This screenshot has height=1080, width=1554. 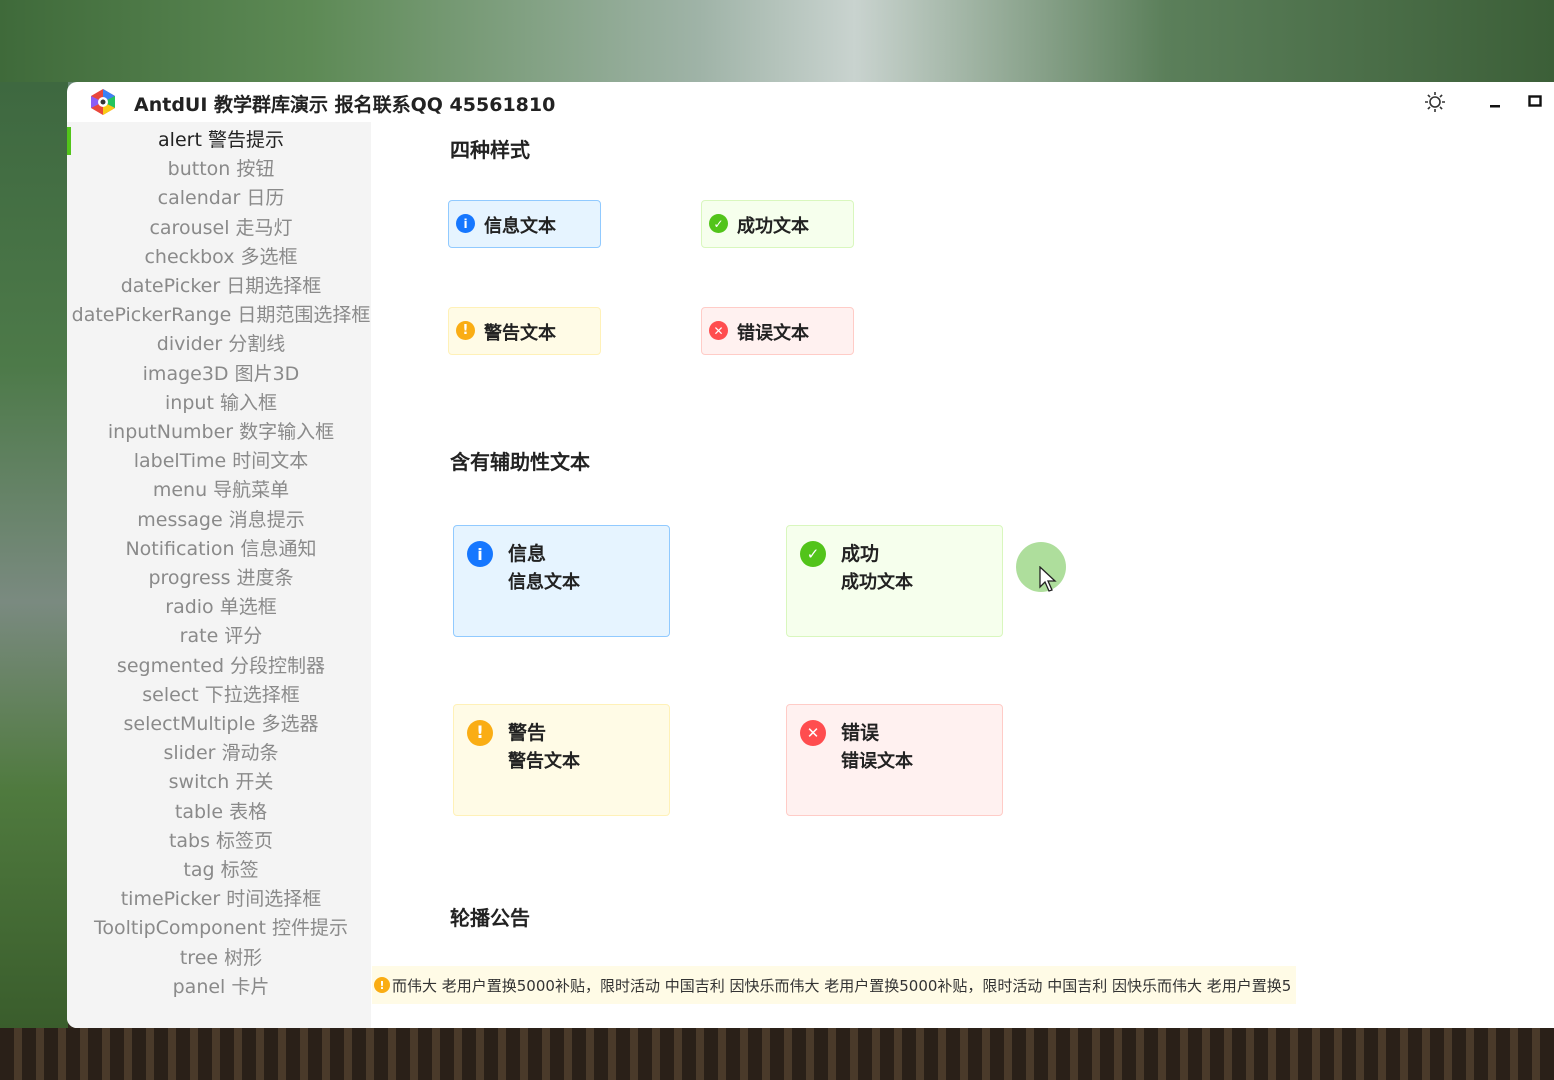 I want to click on alert-error: ✕ 错误文本, so click(x=777, y=331).